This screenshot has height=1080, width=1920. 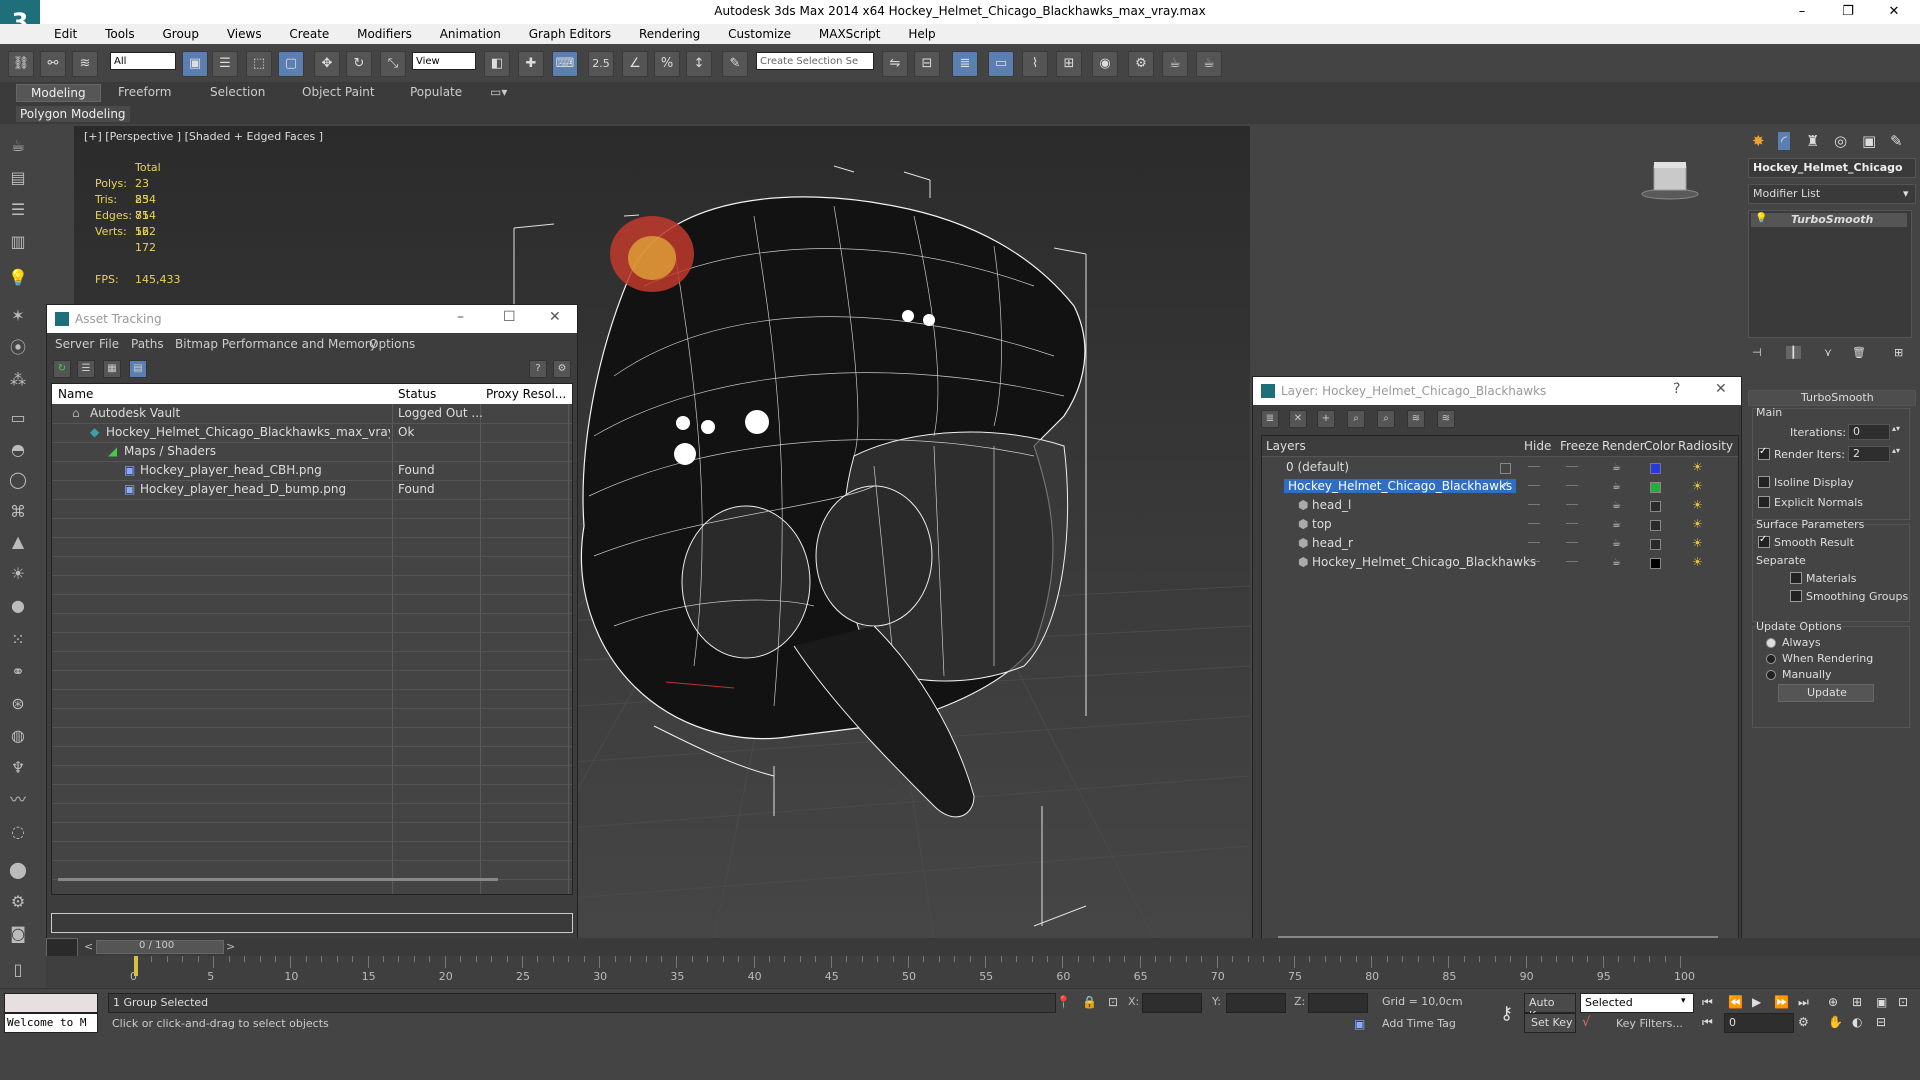 I want to click on sphere-icon: ◯, so click(x=18, y=480).